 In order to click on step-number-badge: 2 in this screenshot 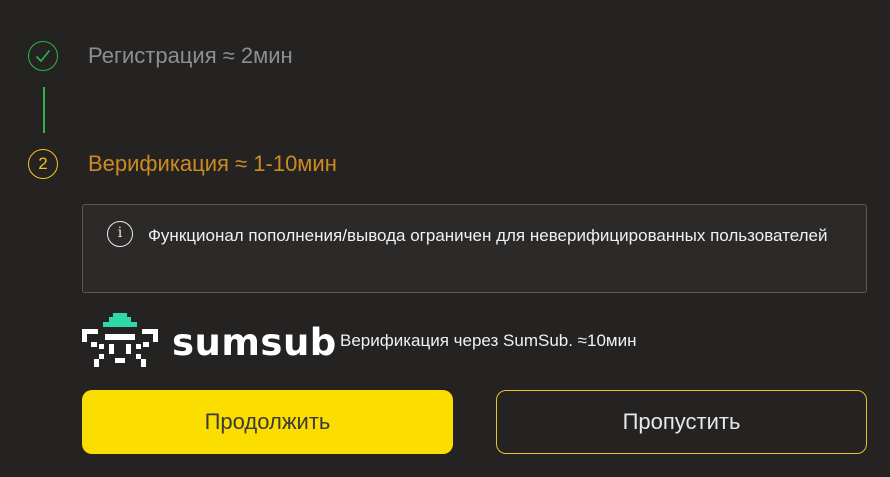, I will do `click(43, 164)`.